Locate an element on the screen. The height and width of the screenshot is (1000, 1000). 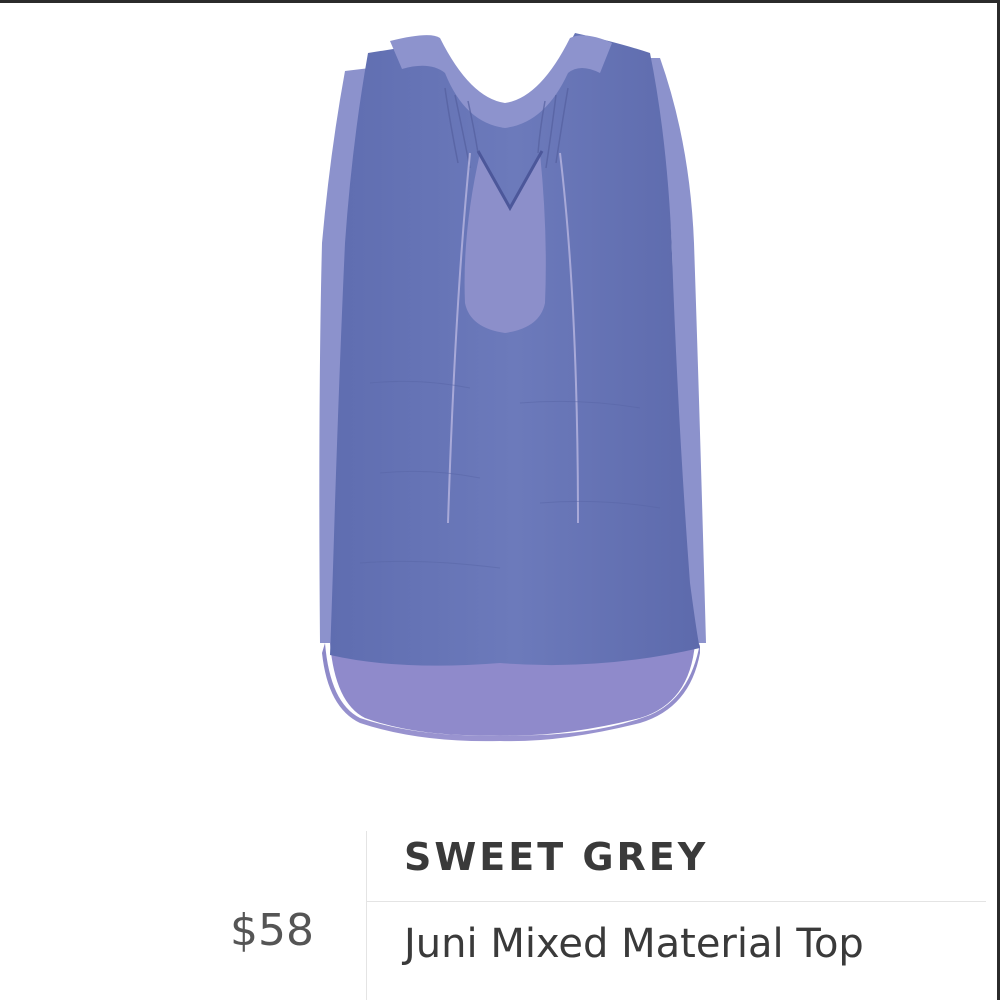
product-price: $58 is located at coordinates (272, 930).